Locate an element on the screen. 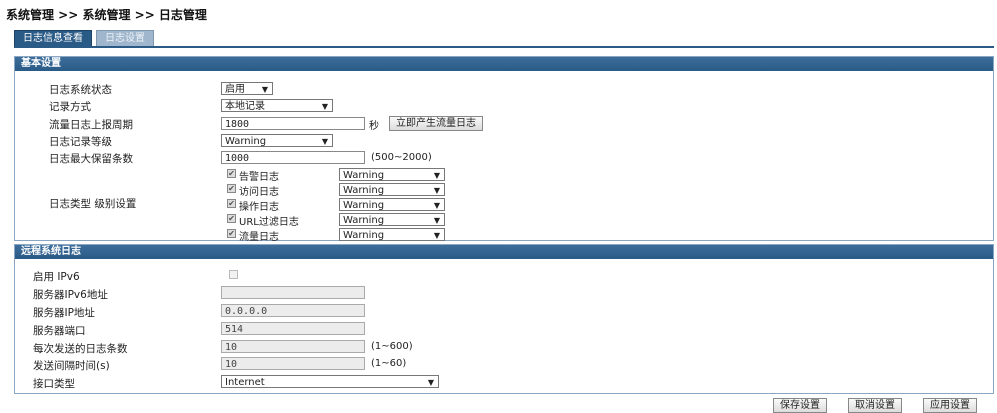  ip-label: 服务器IP地址 is located at coordinates (64, 313).